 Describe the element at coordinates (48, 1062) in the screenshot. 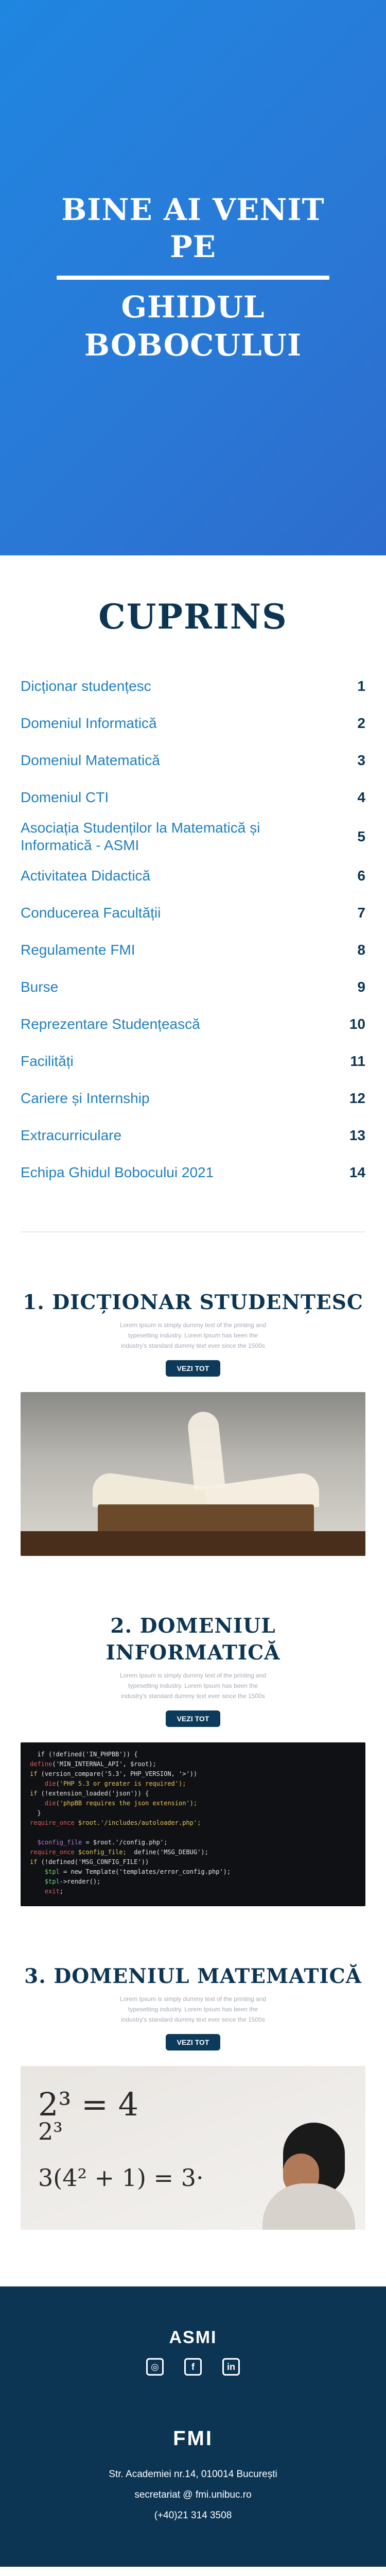

I see `toc-item-label: Facilități` at that location.